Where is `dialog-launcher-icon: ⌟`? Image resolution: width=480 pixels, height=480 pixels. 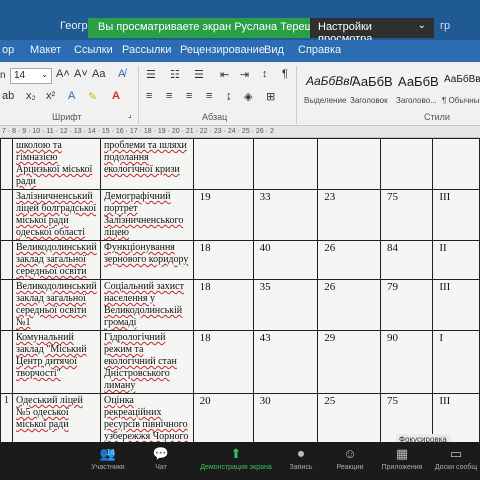 dialog-launcher-icon: ⌟ is located at coordinates (130, 114).